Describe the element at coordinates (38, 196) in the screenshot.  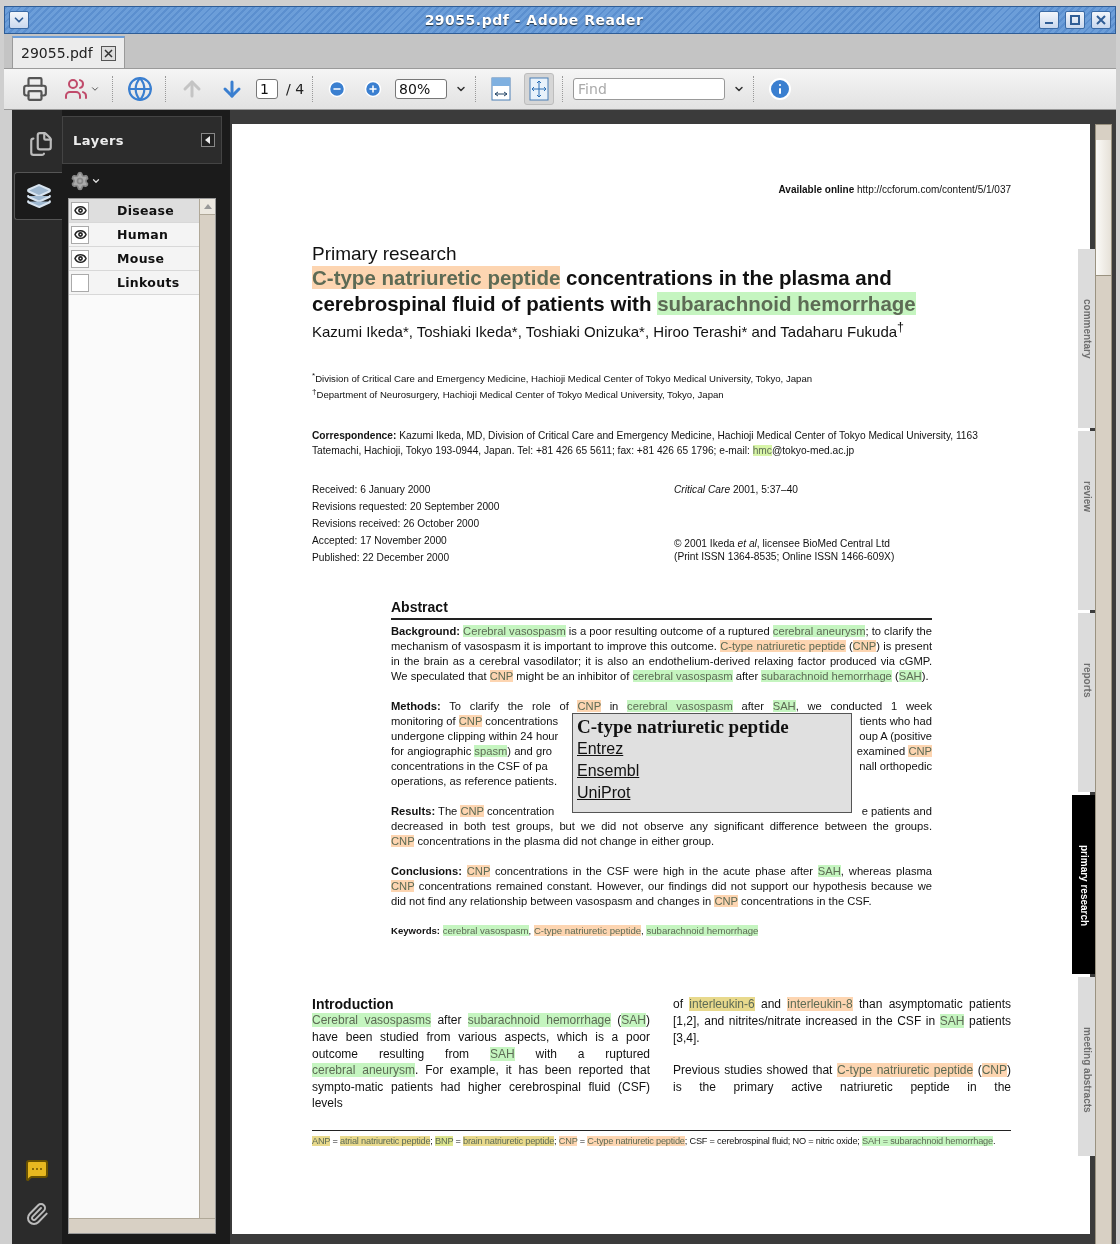
I see `layers-panel-button` at that location.